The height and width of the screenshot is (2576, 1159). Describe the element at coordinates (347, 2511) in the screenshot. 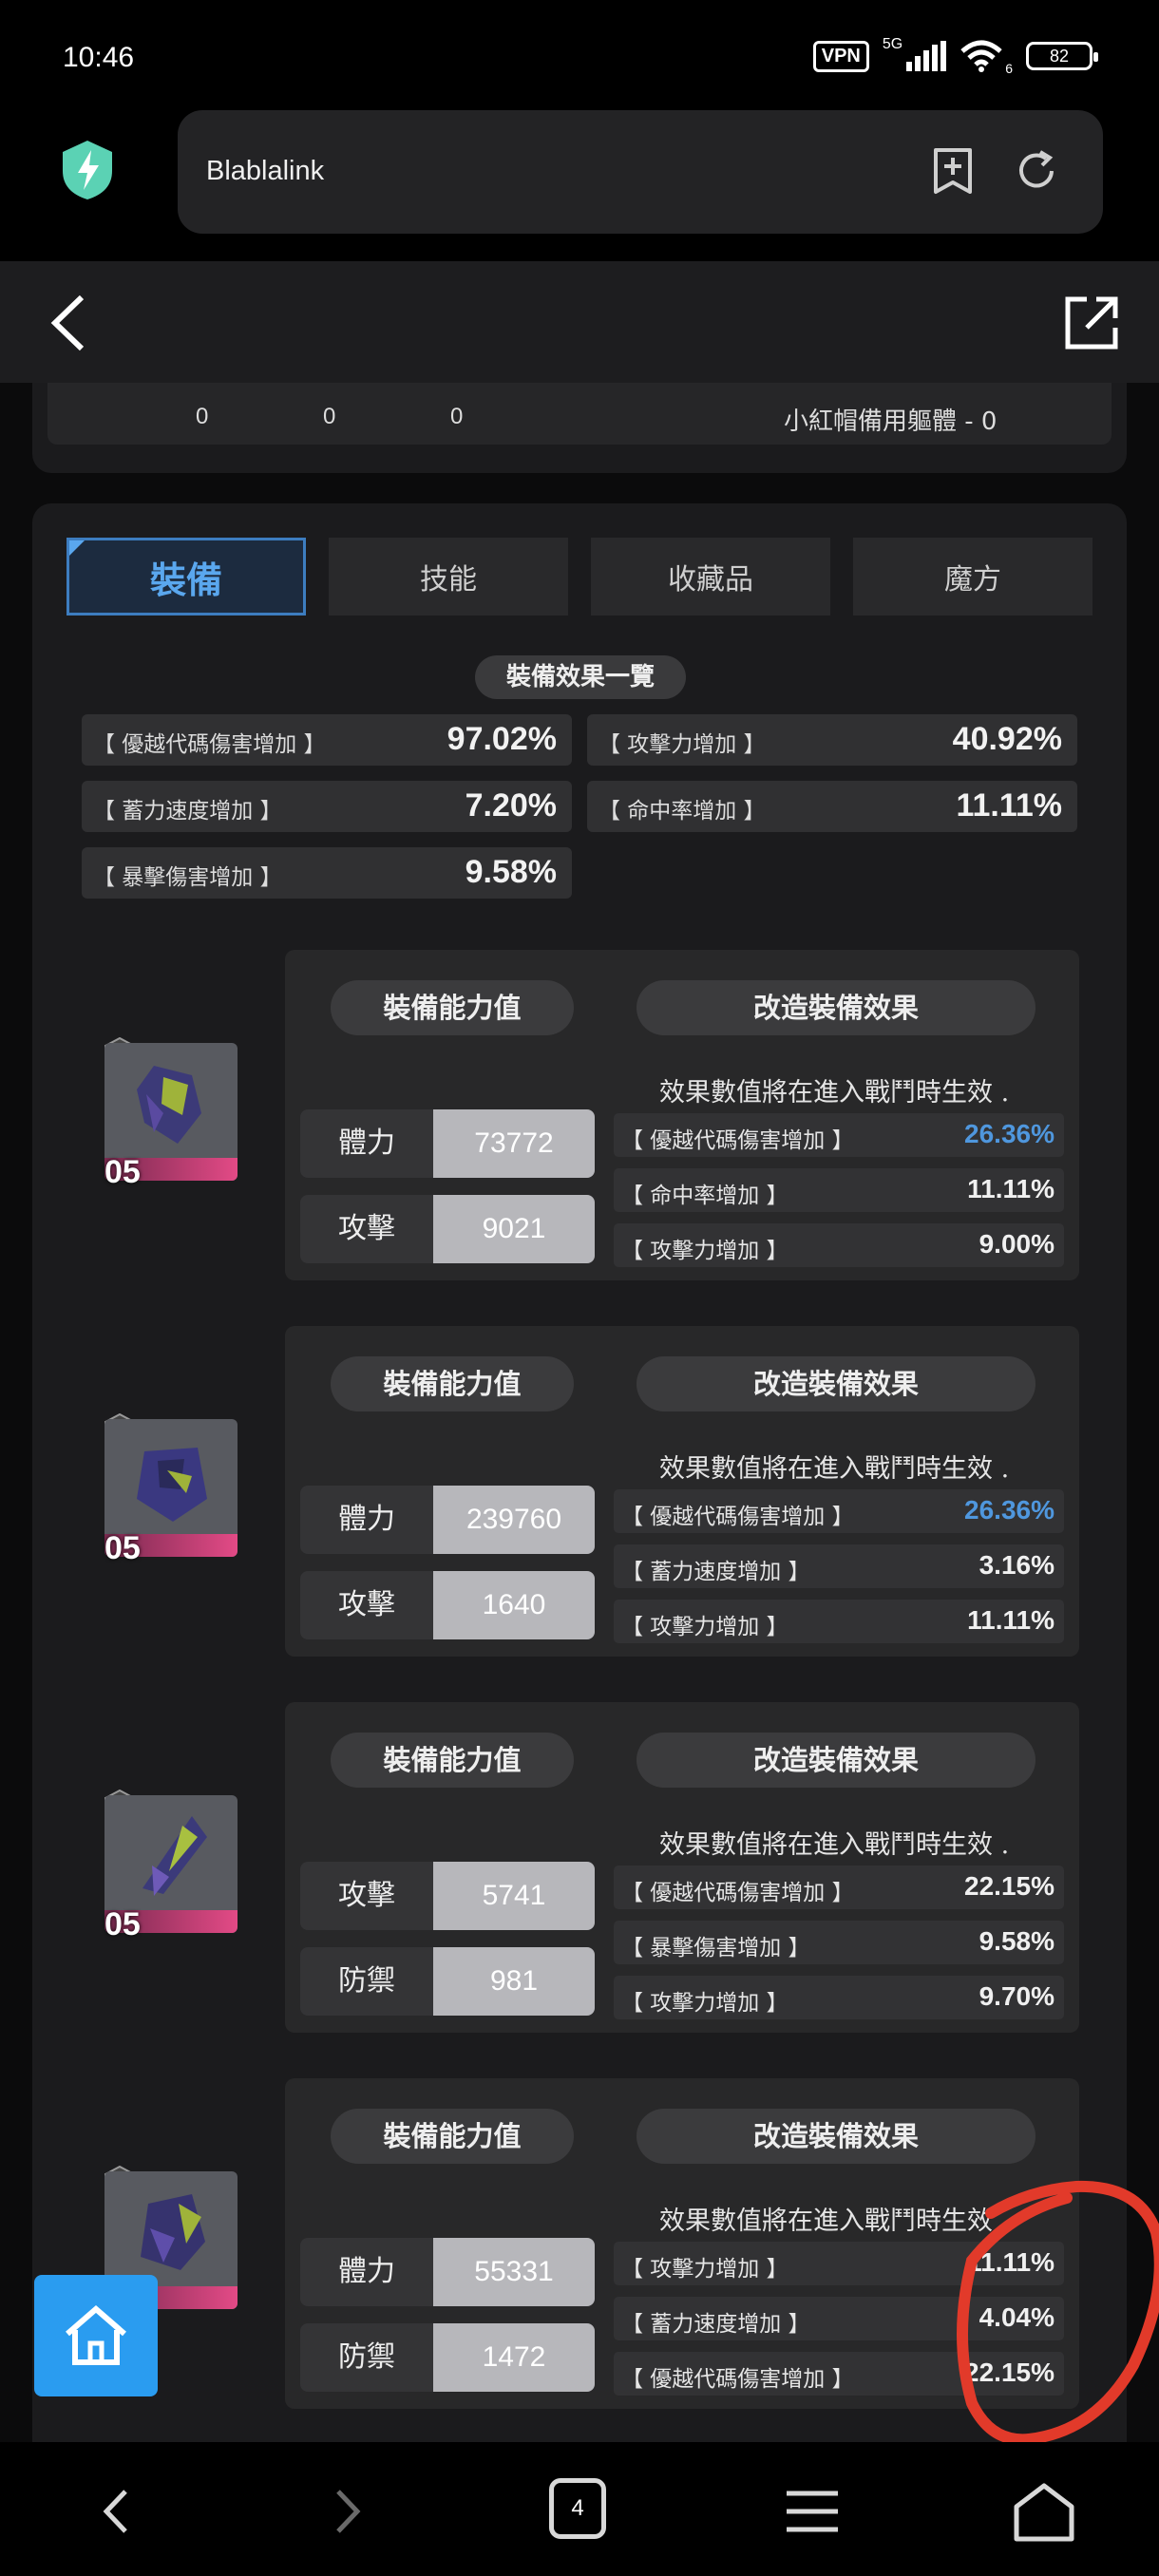

I see `nav-forward-icon` at that location.